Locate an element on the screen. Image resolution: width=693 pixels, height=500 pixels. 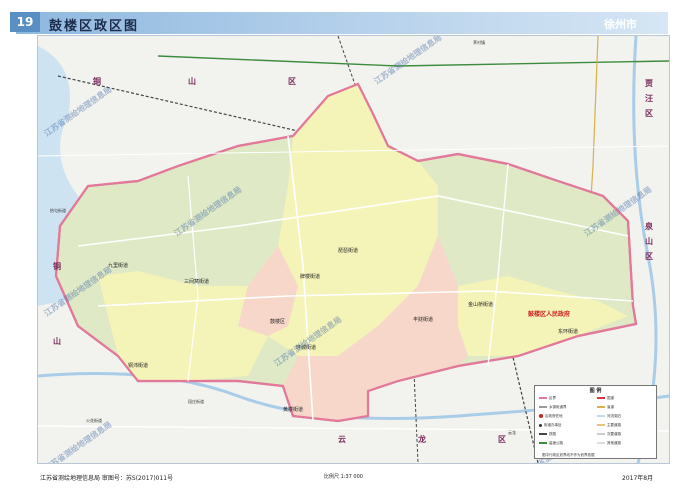
legend-item: 其他道路 is located at coordinates (609, 443).